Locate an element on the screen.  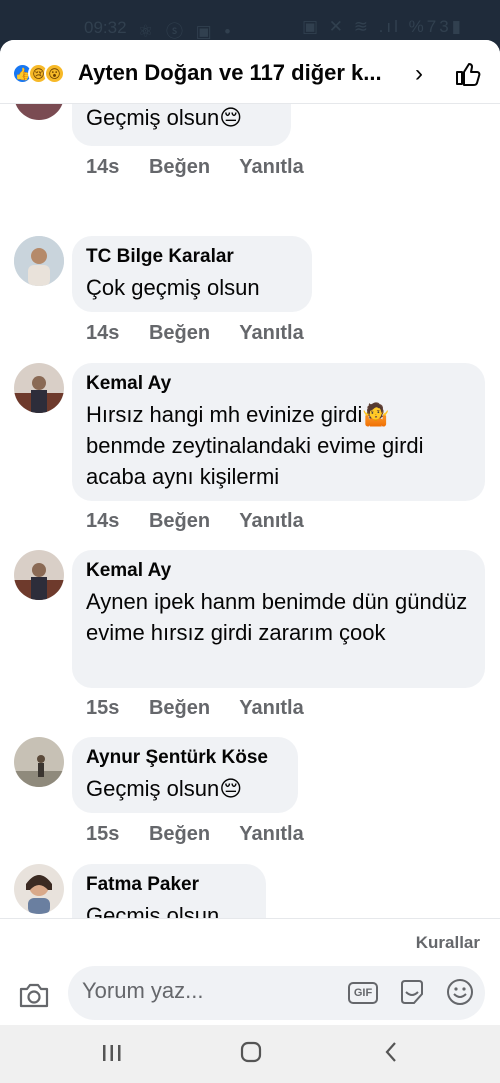
status-time: 09:32 is located at coordinates (105, 27).